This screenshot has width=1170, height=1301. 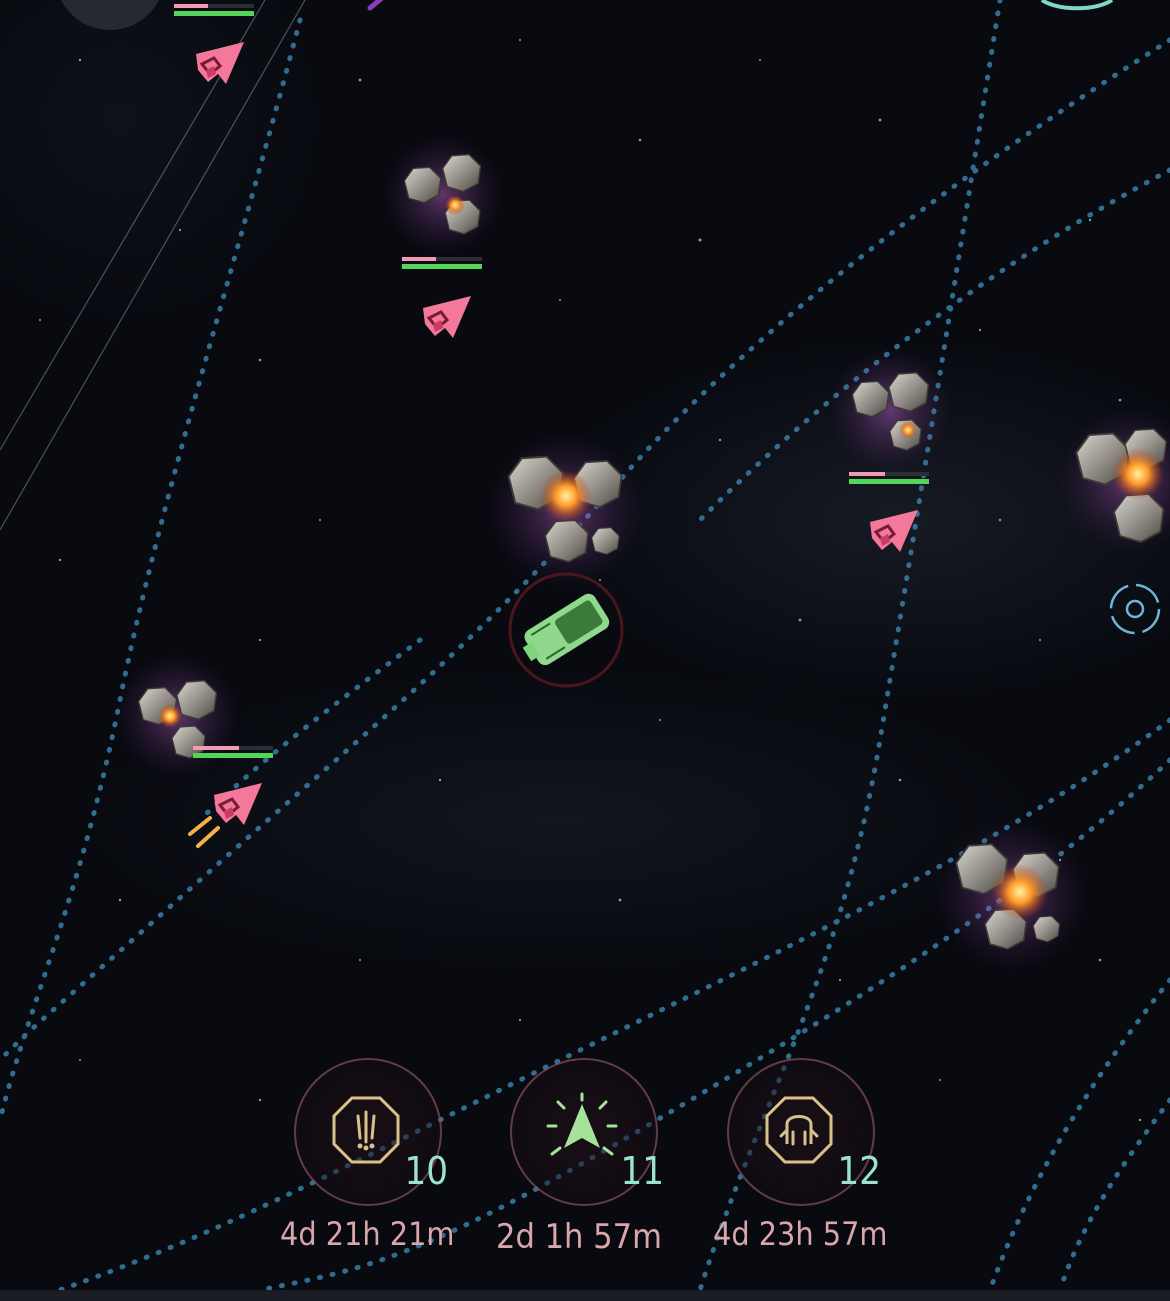 I want to click on streak, so click(x=375, y=5).